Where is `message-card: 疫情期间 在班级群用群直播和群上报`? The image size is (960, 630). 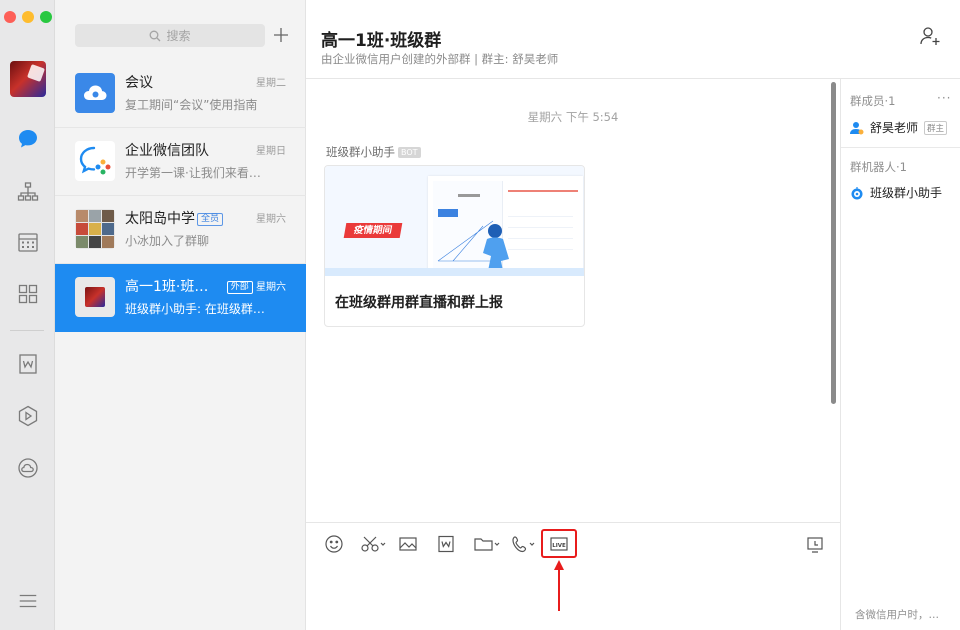 message-card: 疫情期间 在班级群用群直播和群上报 is located at coordinates (454, 246).